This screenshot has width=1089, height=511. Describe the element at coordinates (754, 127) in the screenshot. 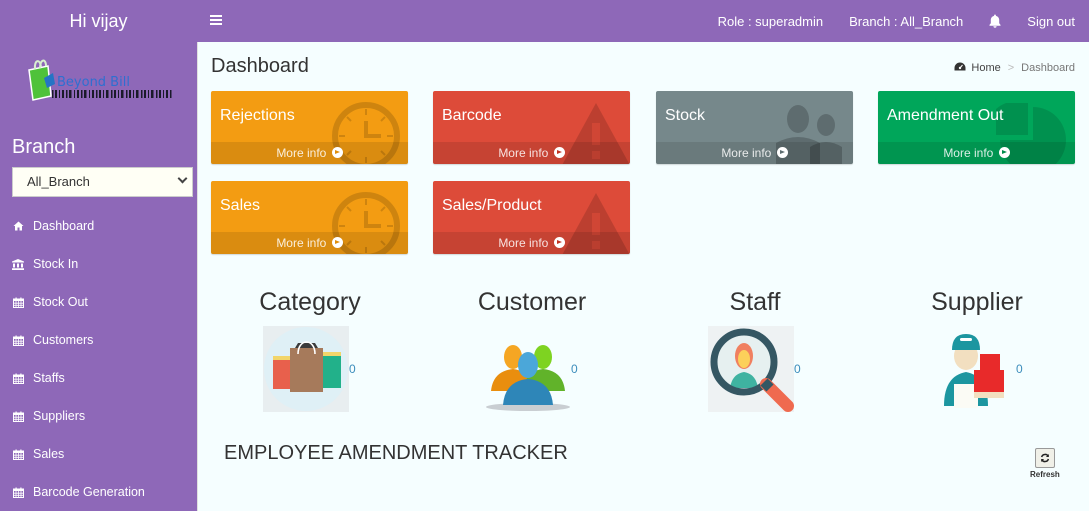

I see `tile-stock: Stock More info` at that location.